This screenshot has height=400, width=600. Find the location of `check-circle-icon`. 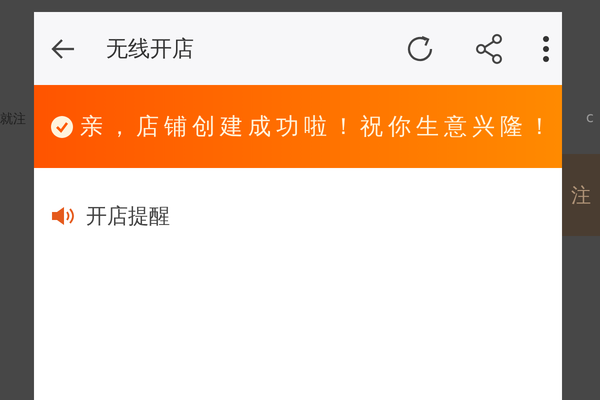

check-circle-icon is located at coordinates (62, 126).